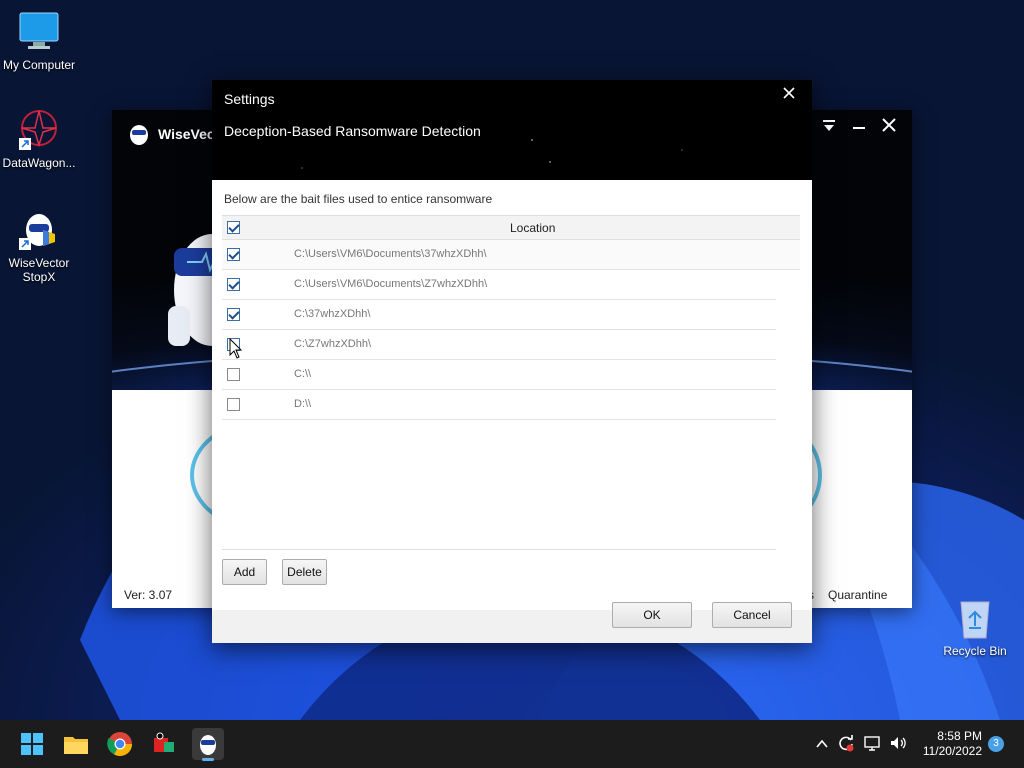 This screenshot has height=768, width=1024. What do you see at coordinates (859, 126) in the screenshot?
I see `app-minimize-icon` at bounding box center [859, 126].